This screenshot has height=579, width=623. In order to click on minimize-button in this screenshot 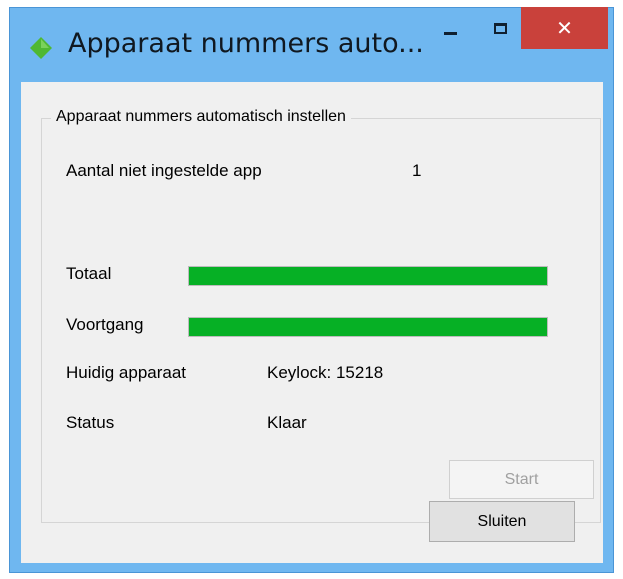, I will do `click(450, 28)`.